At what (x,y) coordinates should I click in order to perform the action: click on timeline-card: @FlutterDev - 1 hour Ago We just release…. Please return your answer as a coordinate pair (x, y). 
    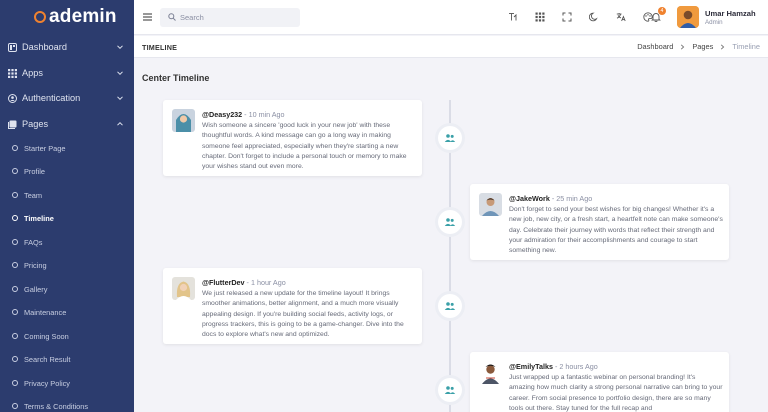
    Looking at the image, I should click on (292, 306).